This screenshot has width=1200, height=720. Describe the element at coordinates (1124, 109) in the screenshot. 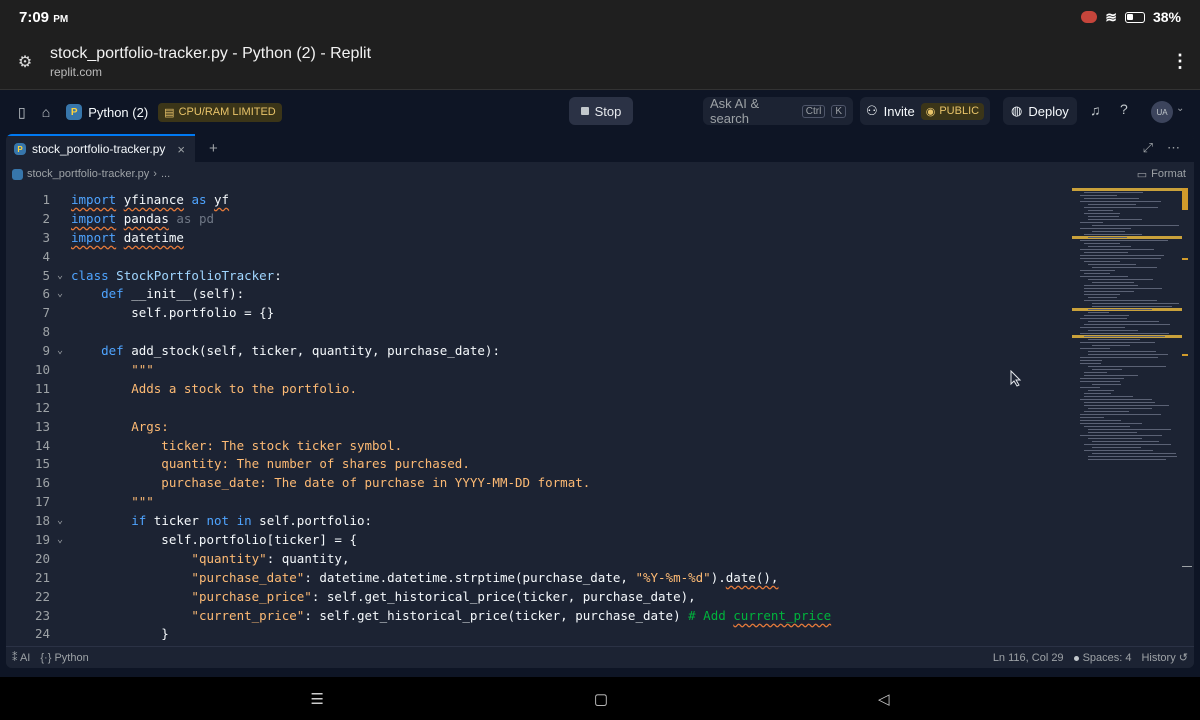

I see `help-icon: ?` at that location.